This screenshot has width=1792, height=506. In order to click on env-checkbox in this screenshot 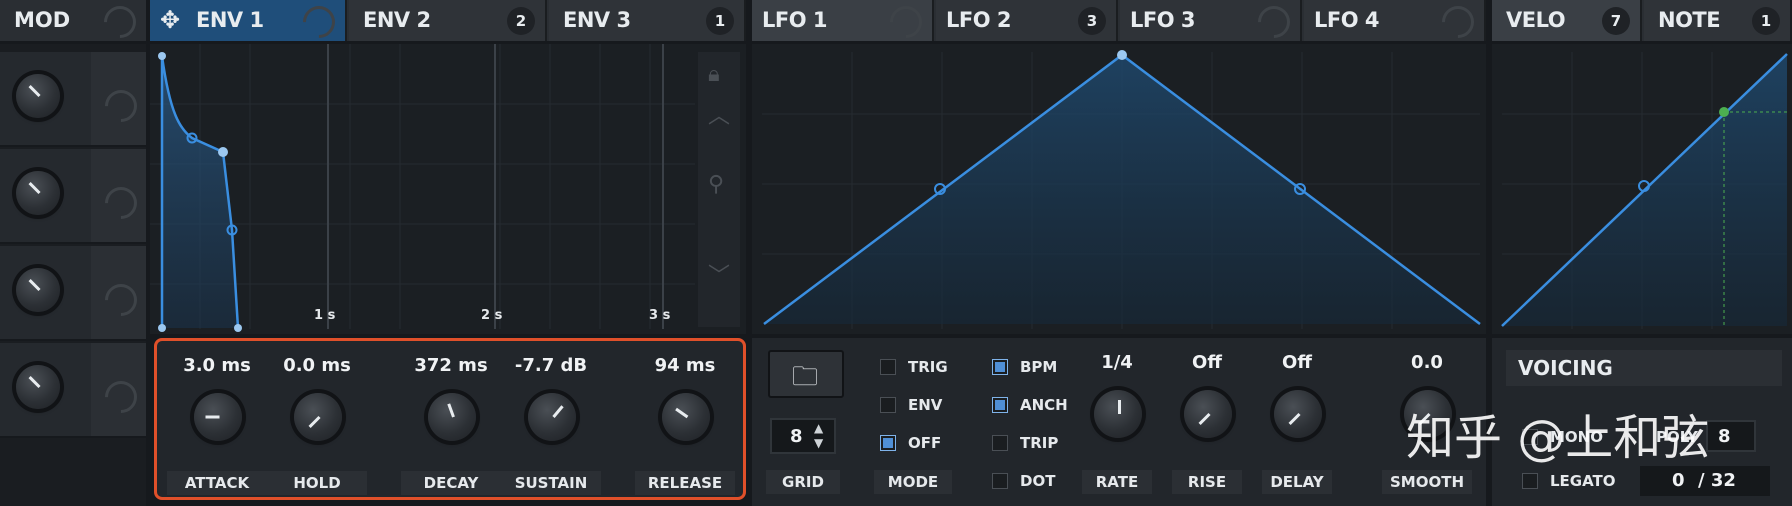, I will do `click(888, 405)`.